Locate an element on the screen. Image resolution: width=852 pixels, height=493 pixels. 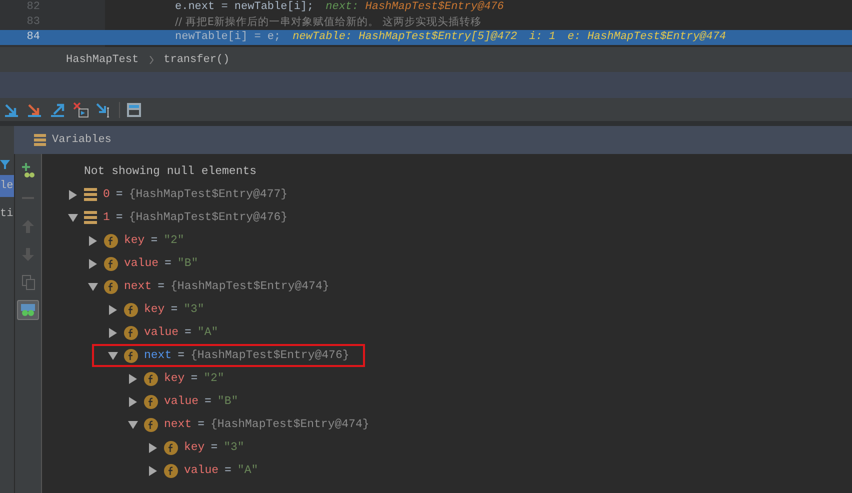
code-comment: // 再把E新操作后的一串对象赋值给新的。 这两步实现头插转移 is located at coordinates (328, 22).